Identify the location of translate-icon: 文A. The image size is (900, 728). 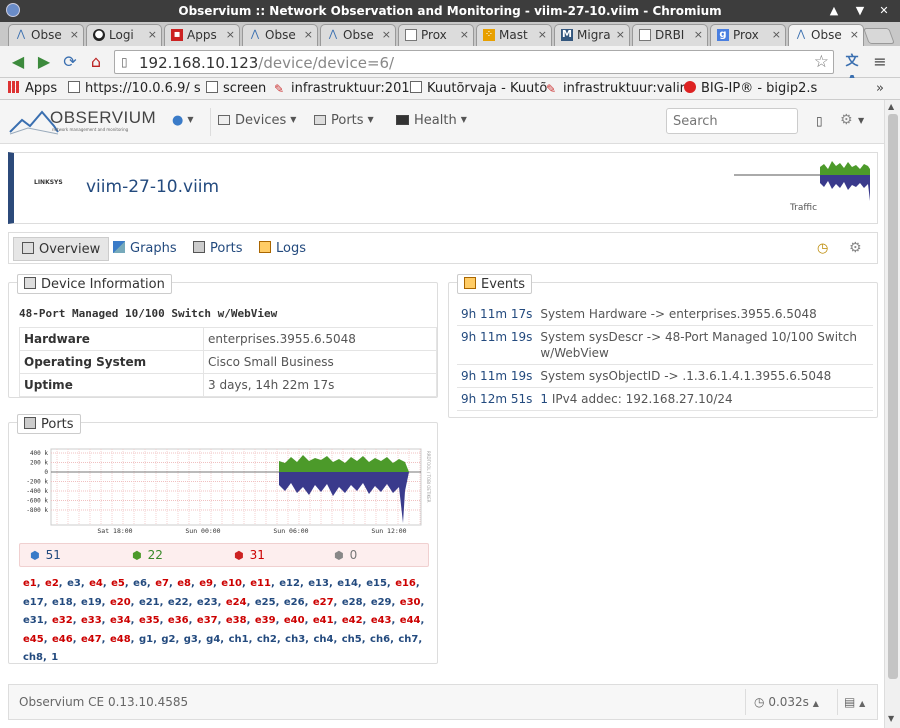
(852, 70).